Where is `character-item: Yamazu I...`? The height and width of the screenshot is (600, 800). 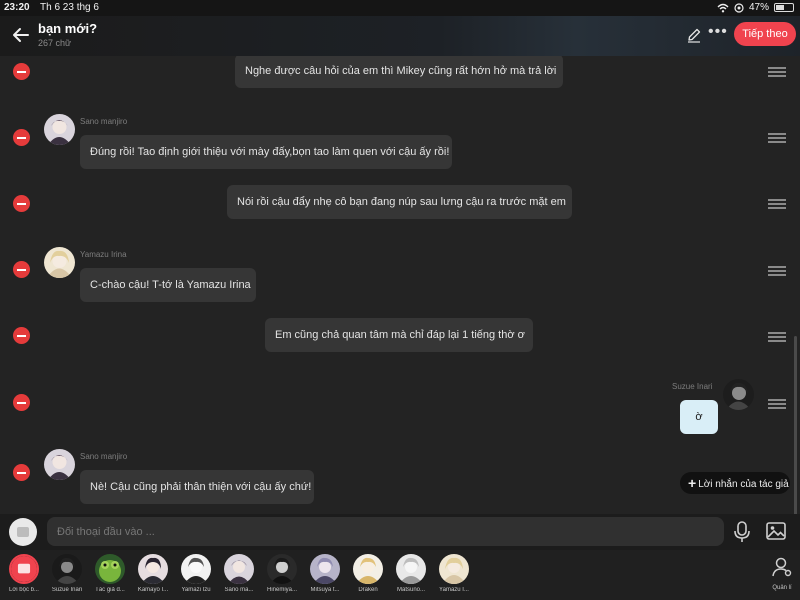 character-item: Yamazu I... is located at coordinates (454, 573).